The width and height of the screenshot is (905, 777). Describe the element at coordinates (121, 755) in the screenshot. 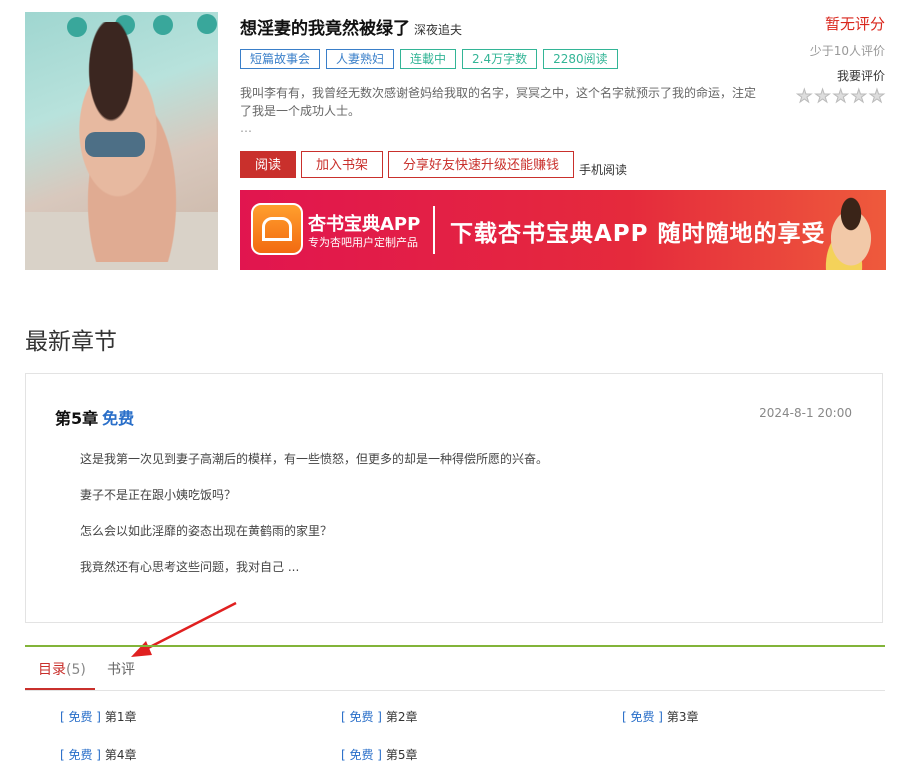

I see `toc-chapter-name: 第4章` at that location.